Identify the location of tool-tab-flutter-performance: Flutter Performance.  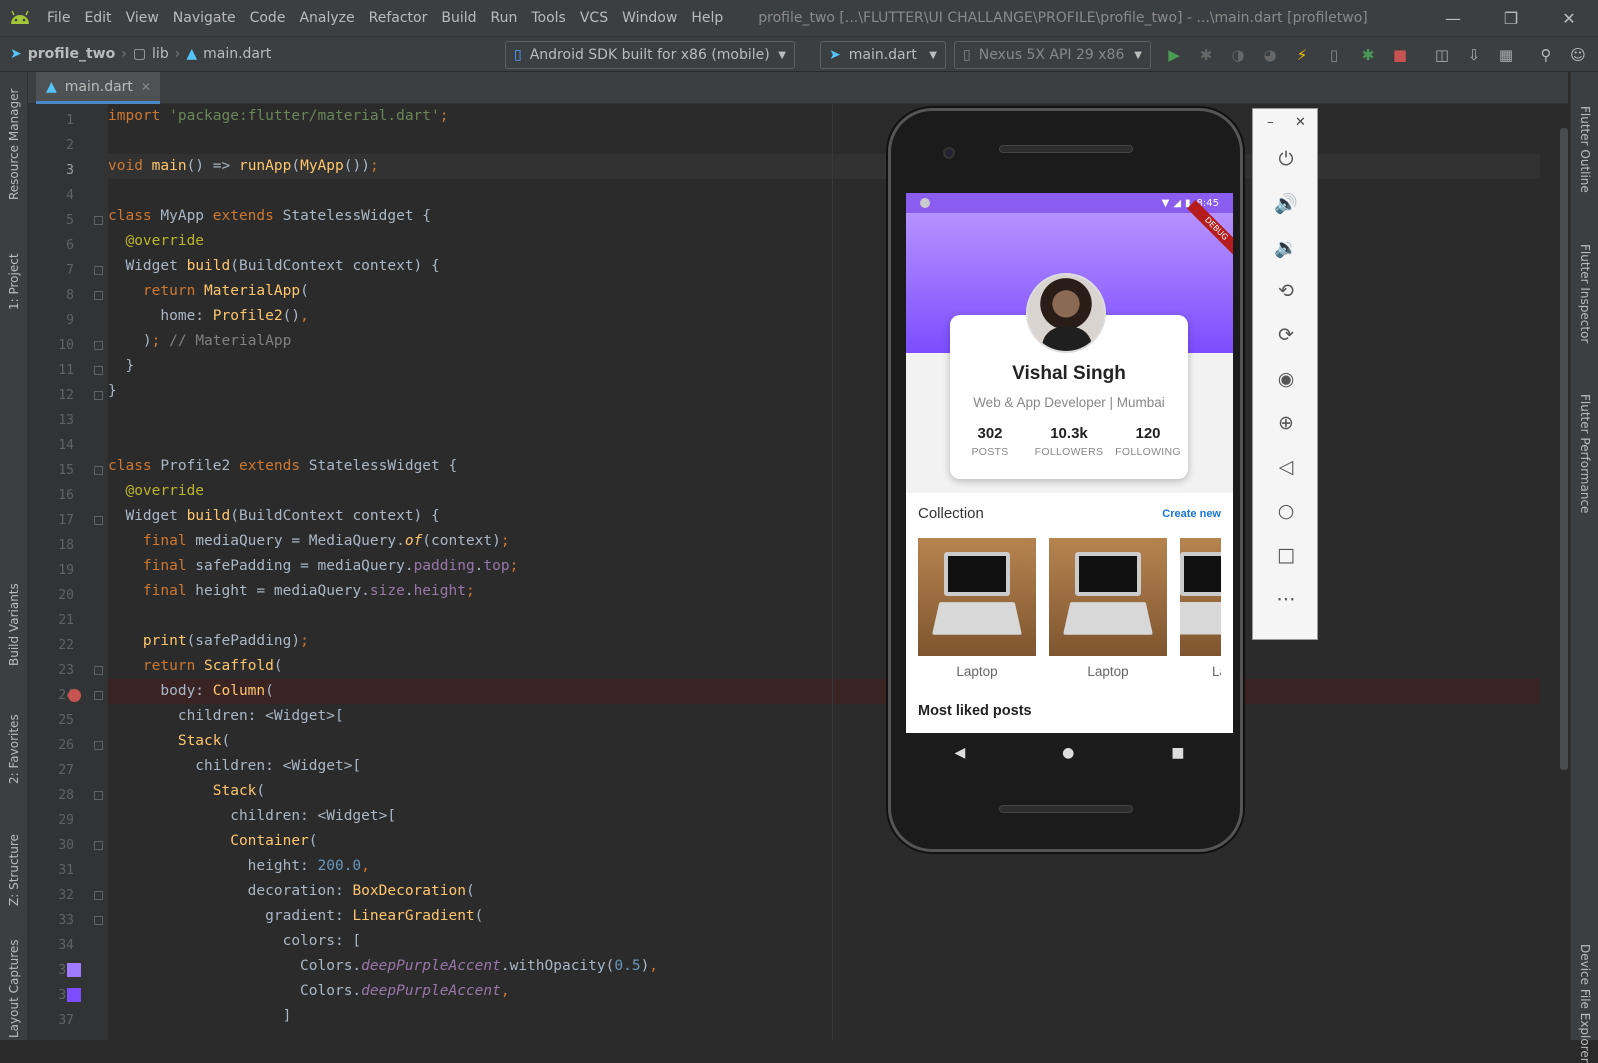
(1585, 453).